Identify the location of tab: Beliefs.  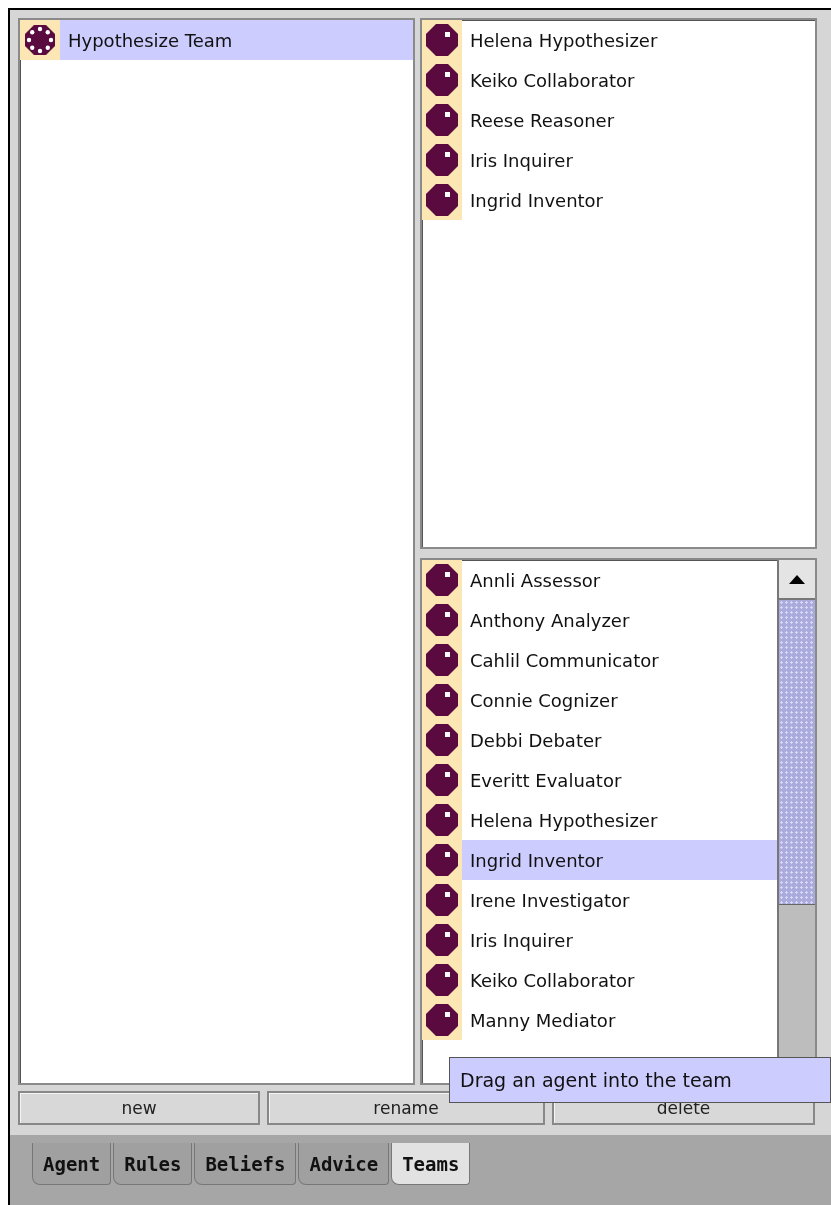
(245, 1164).